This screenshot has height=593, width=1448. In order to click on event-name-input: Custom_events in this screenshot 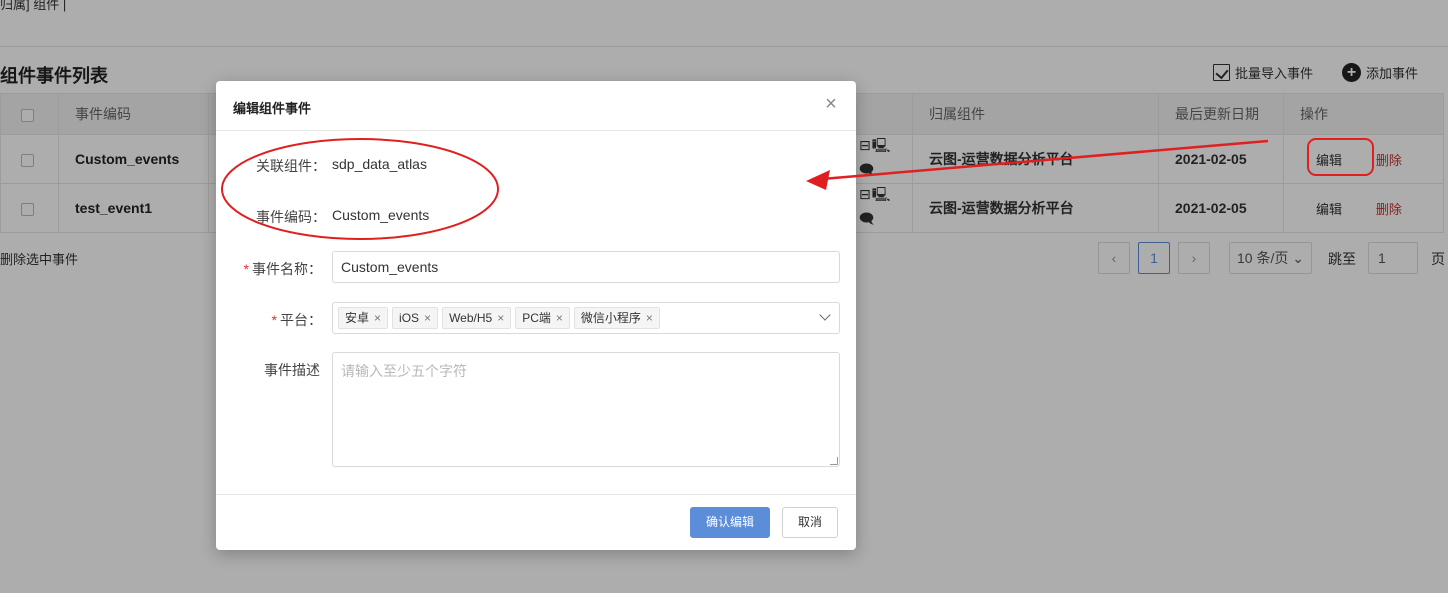, I will do `click(586, 267)`.